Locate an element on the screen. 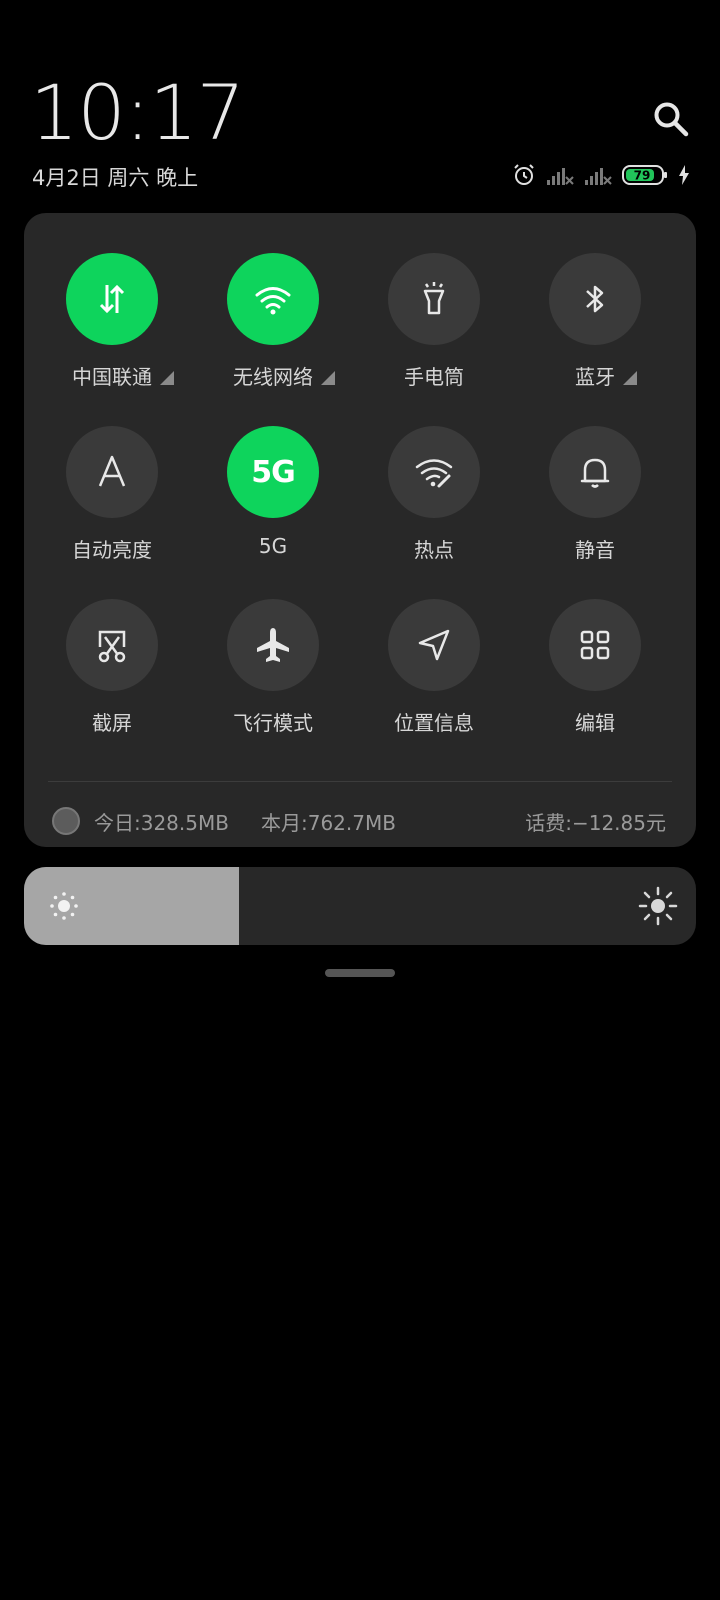  airplane-icon is located at coordinates (273, 645).